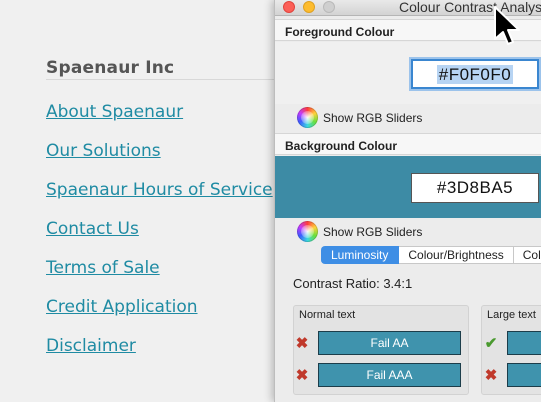 The width and height of the screenshot is (541, 402). What do you see at coordinates (329, 7) in the screenshot?
I see `zoom-window-button` at bounding box center [329, 7].